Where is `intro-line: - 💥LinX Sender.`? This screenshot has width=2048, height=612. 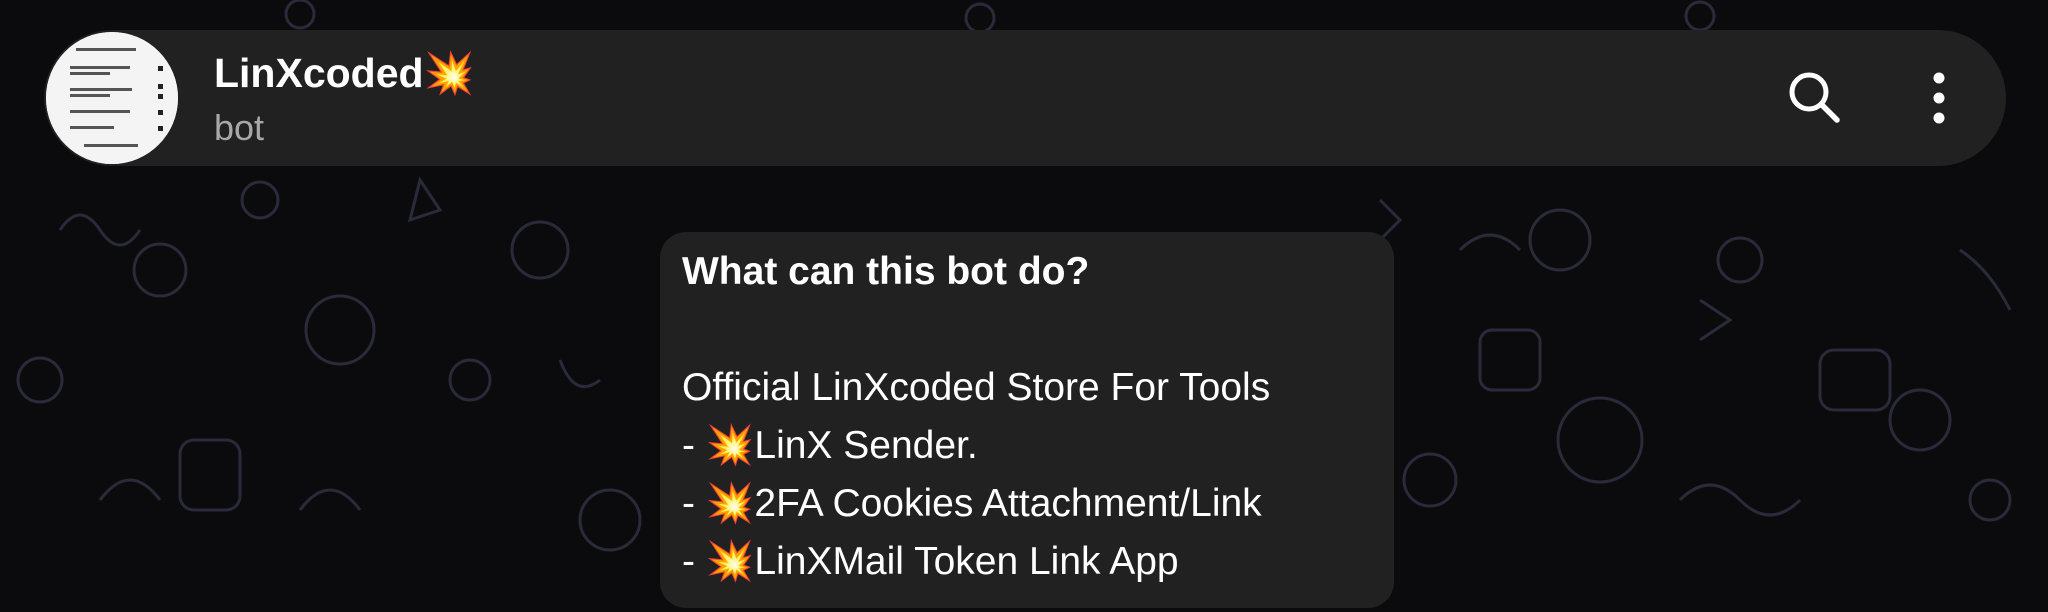
intro-line: - 💥LinX Sender. is located at coordinates (830, 445).